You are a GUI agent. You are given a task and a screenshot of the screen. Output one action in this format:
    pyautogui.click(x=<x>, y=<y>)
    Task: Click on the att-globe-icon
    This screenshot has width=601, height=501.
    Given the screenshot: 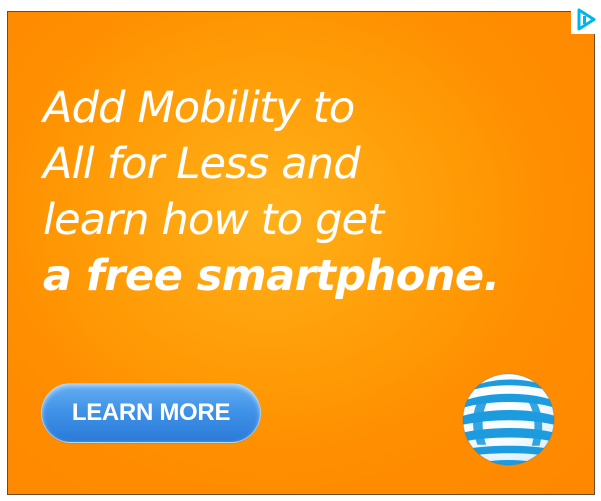 What is the action you would take?
    pyautogui.click(x=508, y=419)
    